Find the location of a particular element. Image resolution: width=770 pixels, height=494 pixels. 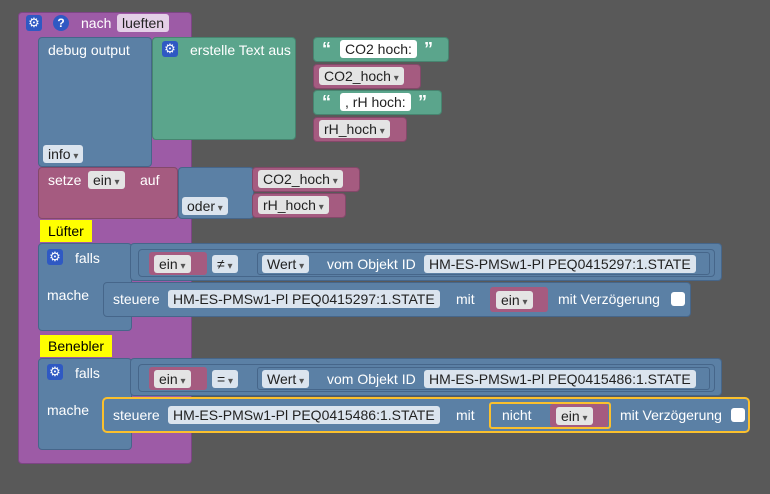

function-keyword: nach is located at coordinates (96, 23).